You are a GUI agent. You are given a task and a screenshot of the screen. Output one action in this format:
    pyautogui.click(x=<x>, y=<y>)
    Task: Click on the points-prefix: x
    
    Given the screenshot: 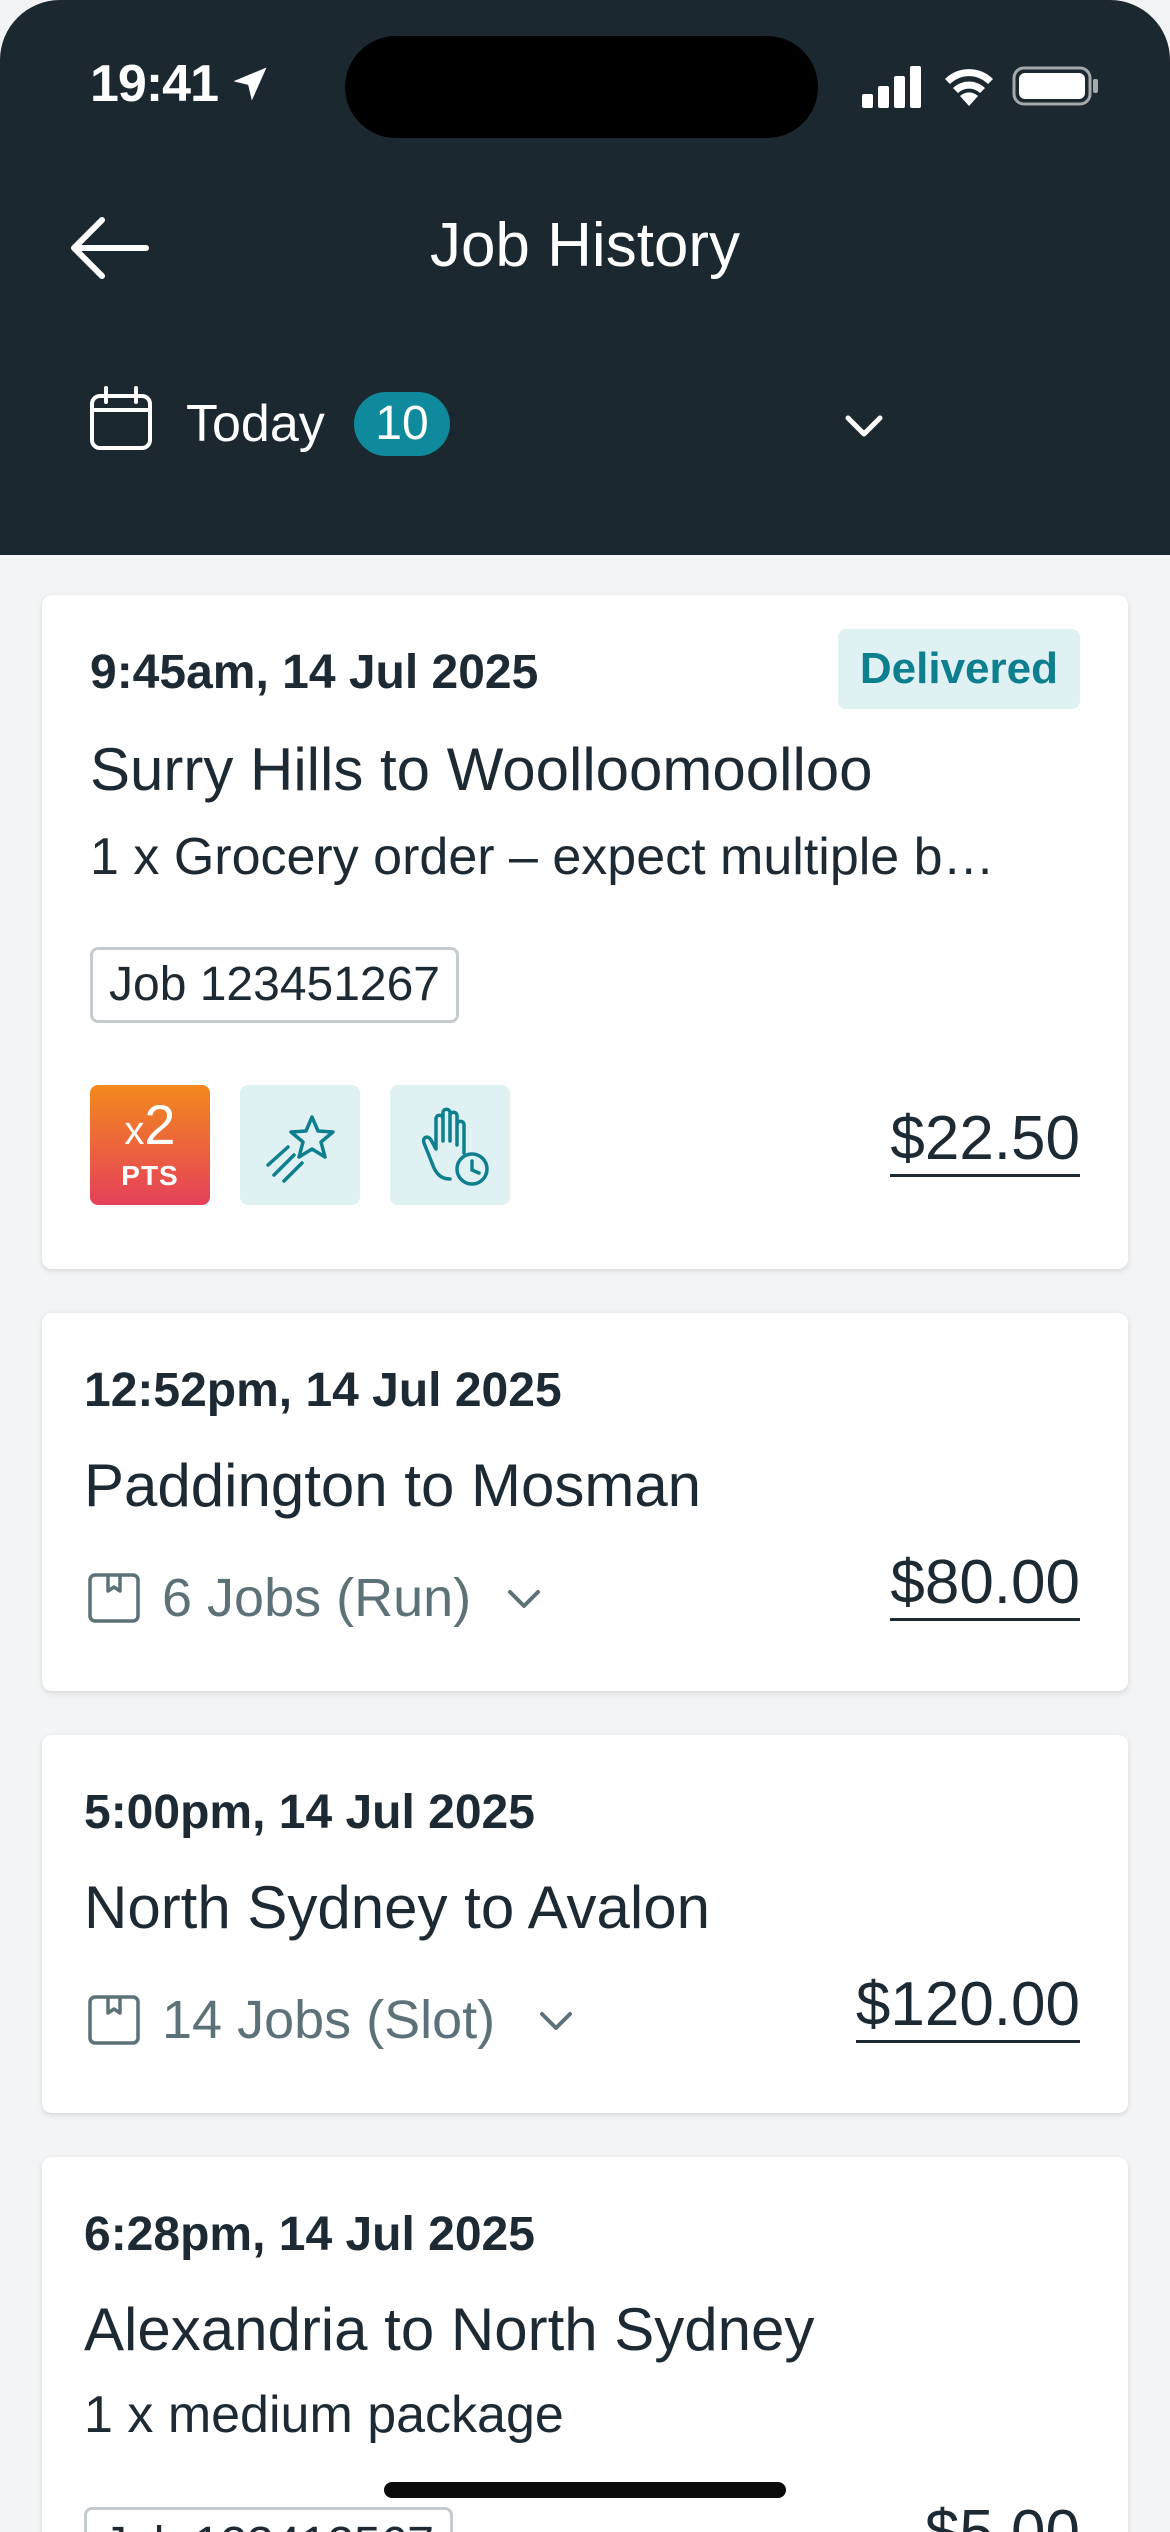 What is the action you would take?
    pyautogui.click(x=134, y=1131)
    